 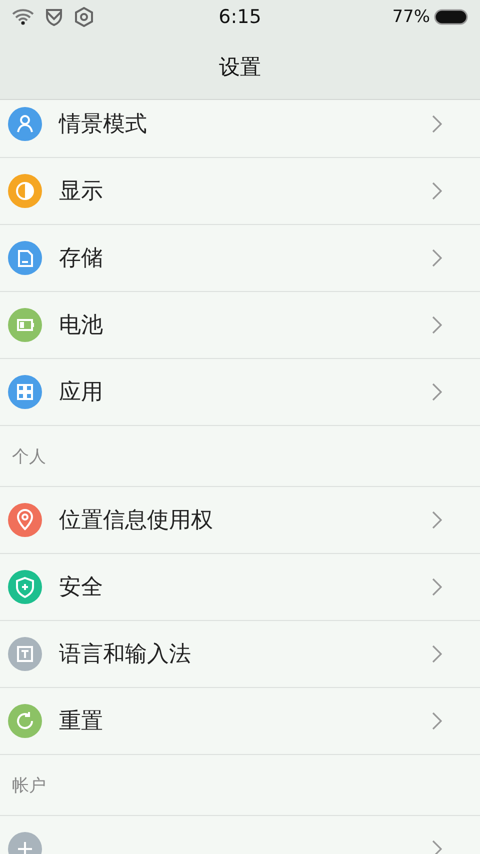 What do you see at coordinates (240, 654) in the screenshot?
I see `settings-item: 语言和输入法` at bounding box center [240, 654].